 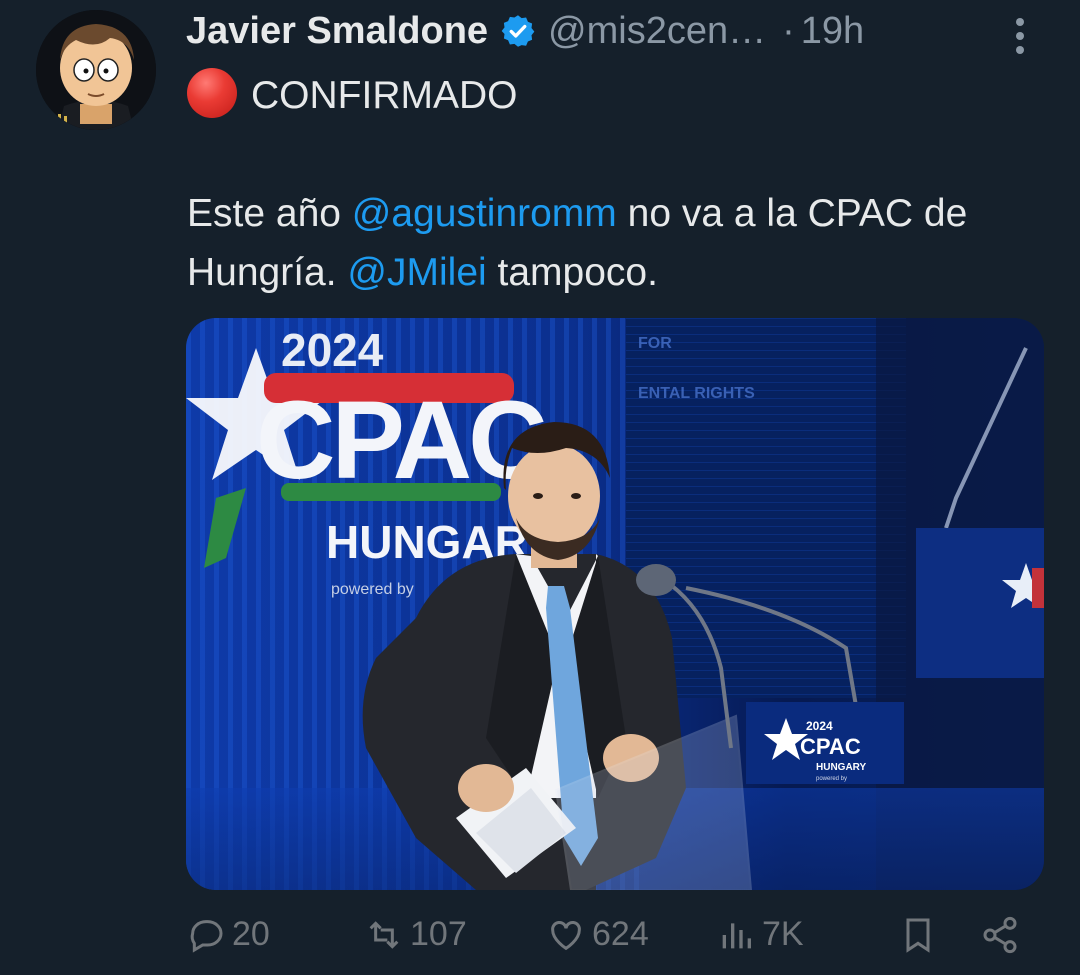 I want to click on podium-year: 2024, so click(x=819, y=726).